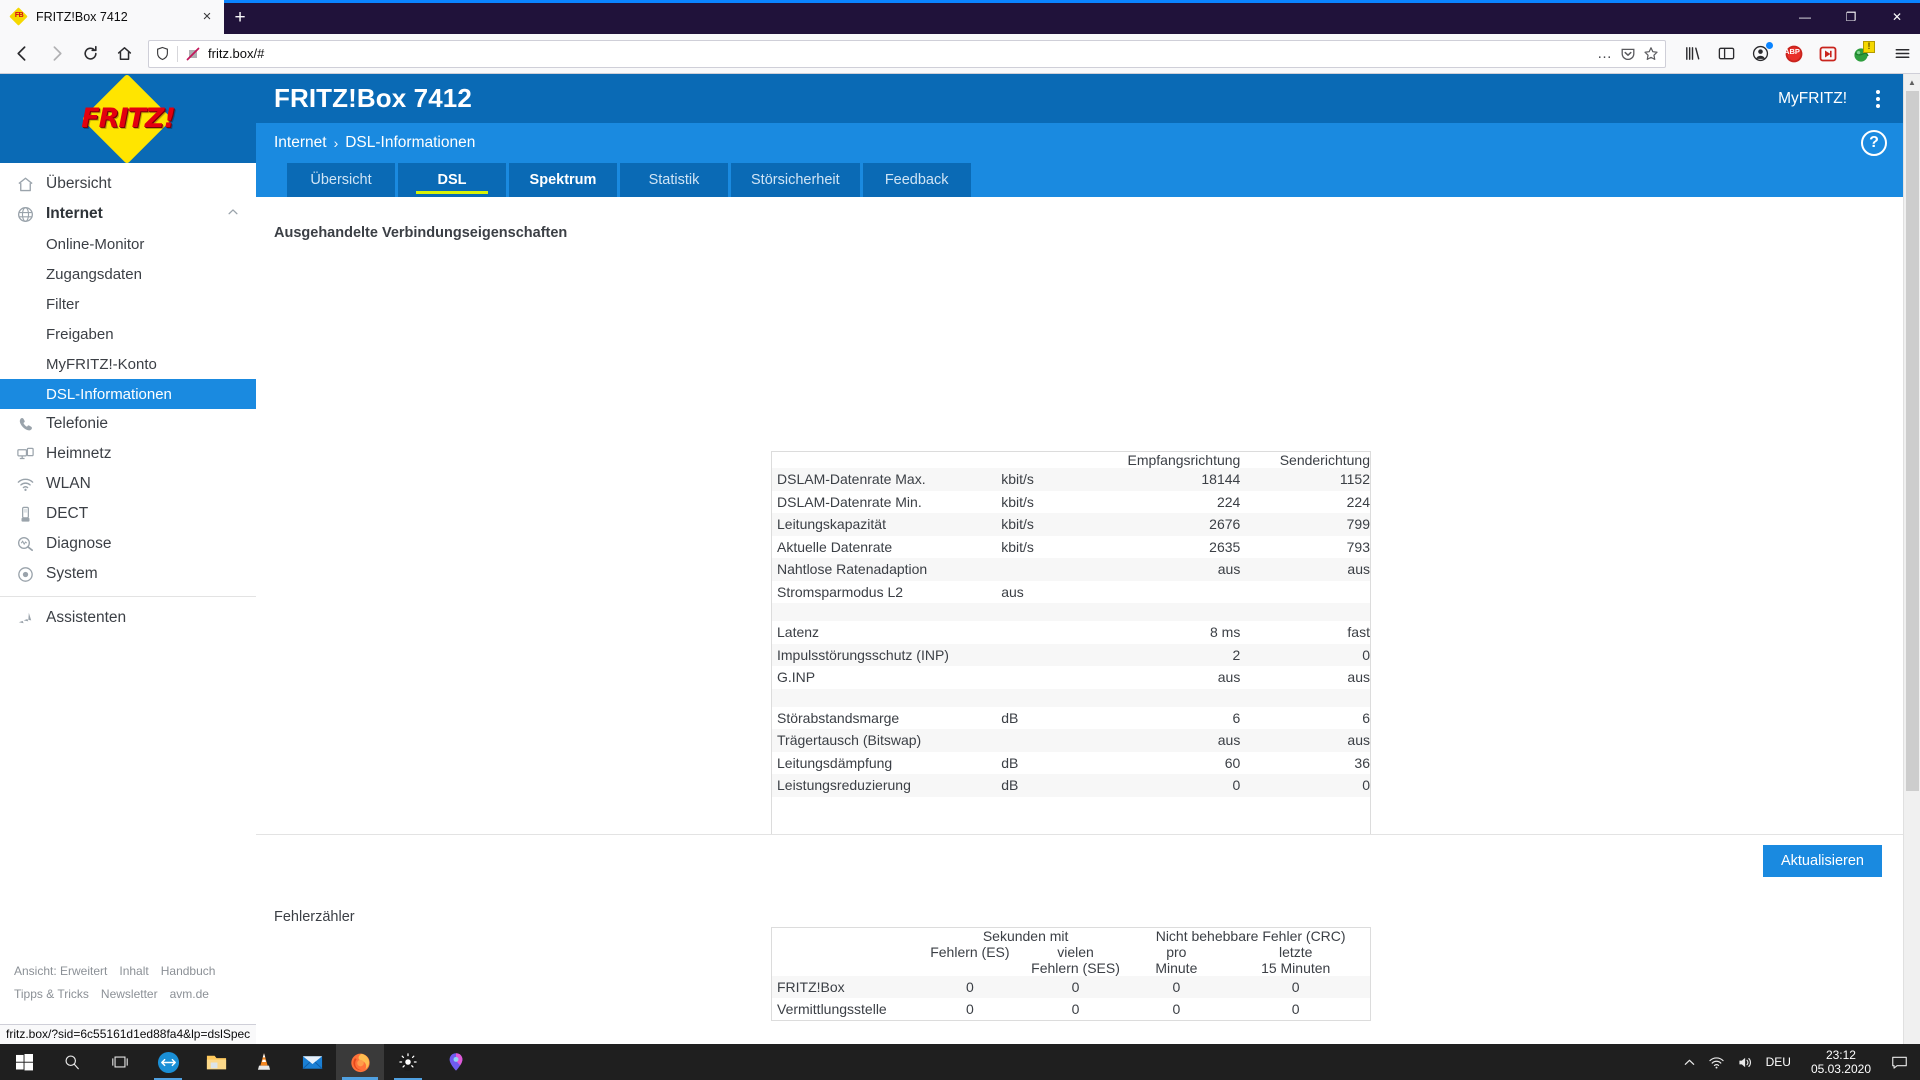 This screenshot has width=1920, height=1080. I want to click on sidebar-item-freigaben: Freigaben, so click(128, 334).